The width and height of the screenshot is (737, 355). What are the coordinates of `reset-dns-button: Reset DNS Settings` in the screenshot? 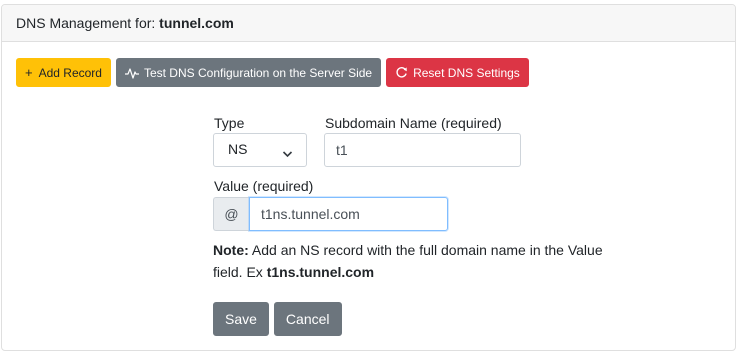 It's located at (457, 72).